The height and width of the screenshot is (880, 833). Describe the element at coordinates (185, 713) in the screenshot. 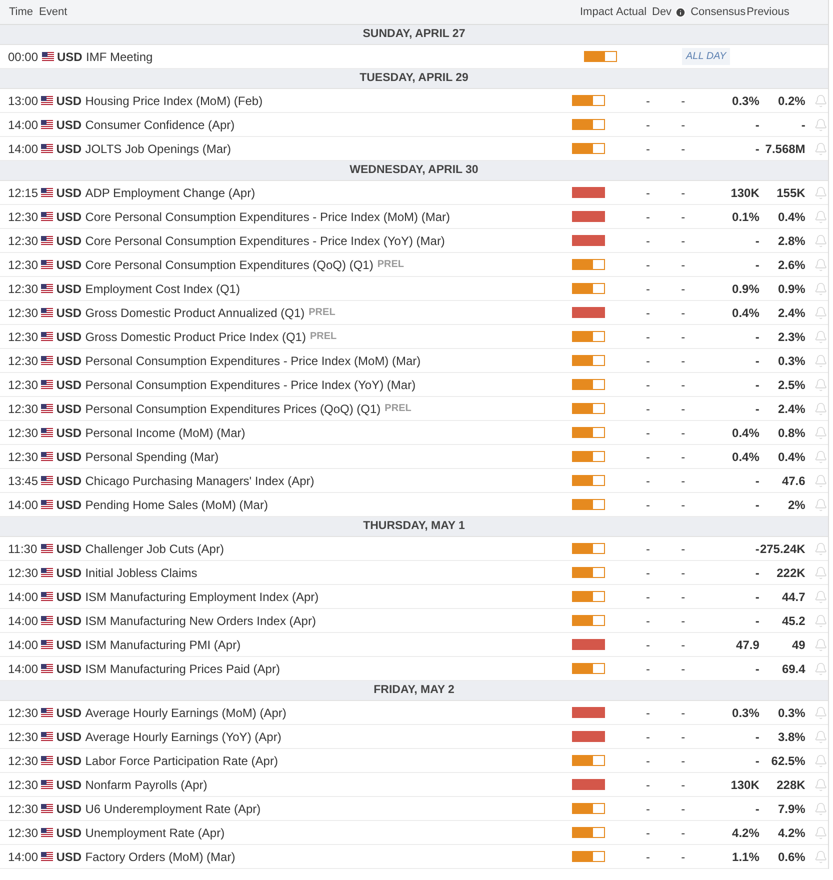

I see `event-name: Average Hourly Earnings (MoM) (Apr)` at that location.